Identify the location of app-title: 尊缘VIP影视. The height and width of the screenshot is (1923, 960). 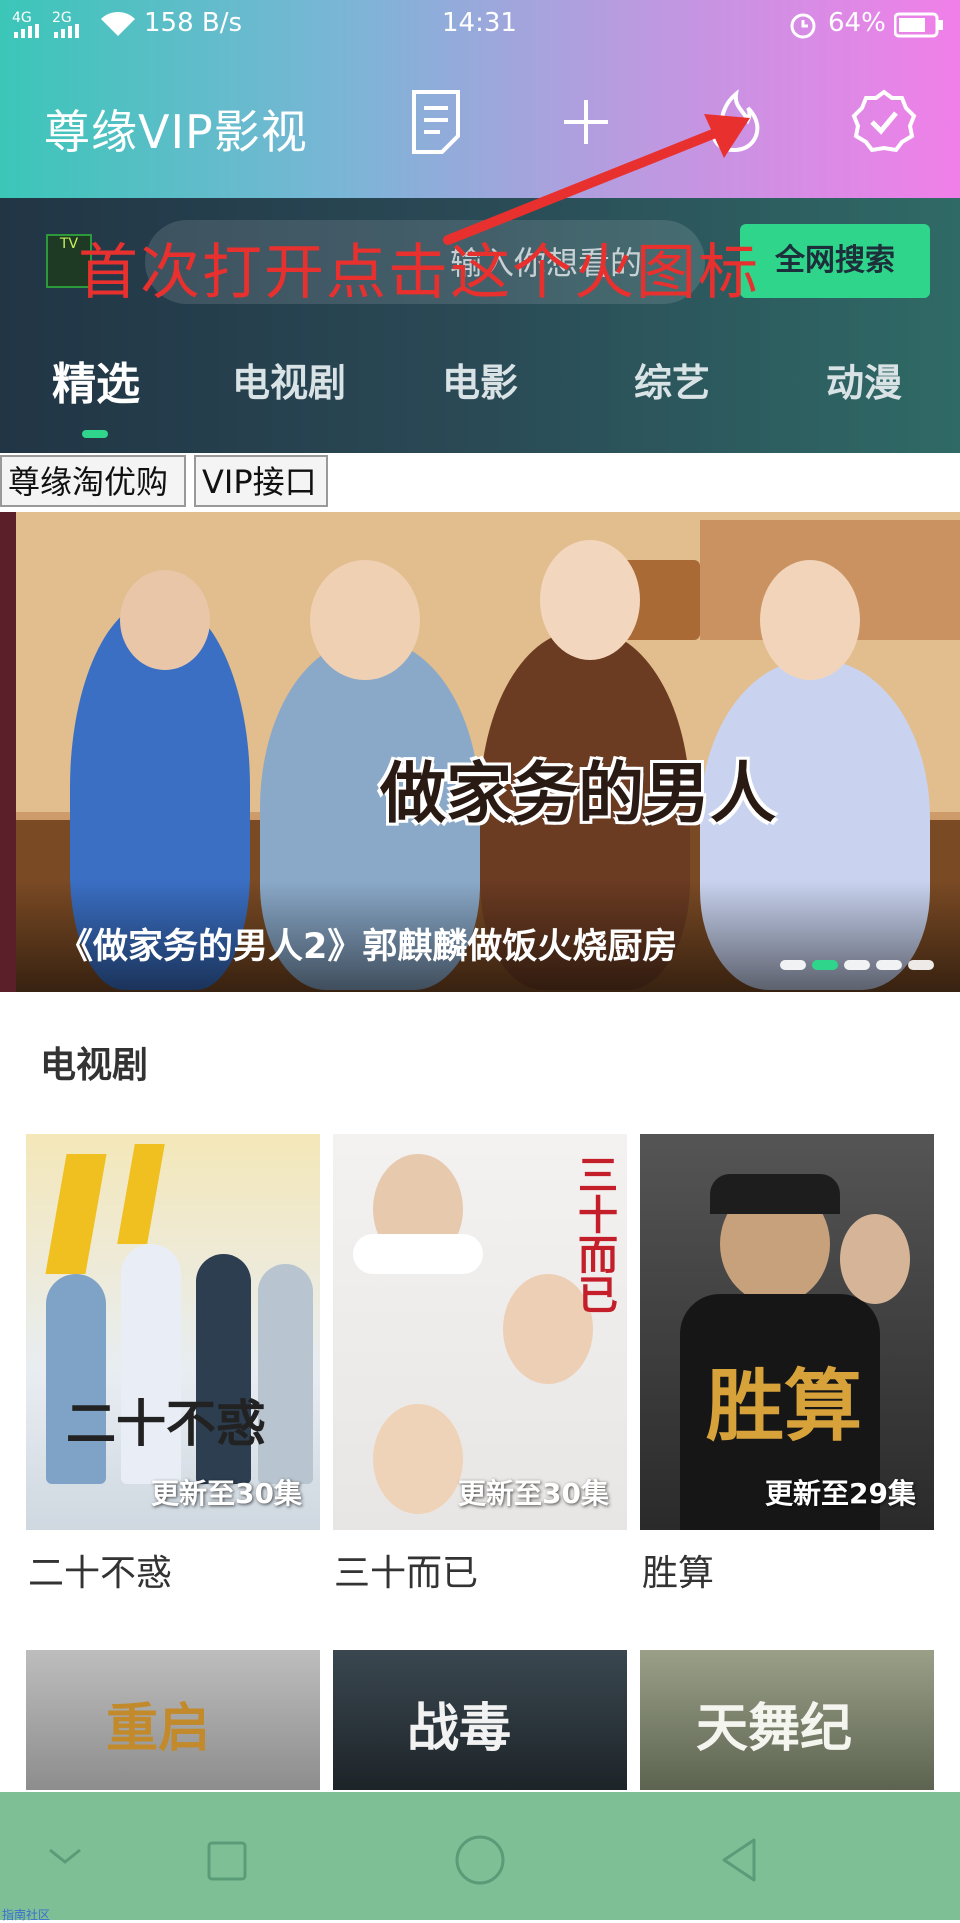
(176, 132).